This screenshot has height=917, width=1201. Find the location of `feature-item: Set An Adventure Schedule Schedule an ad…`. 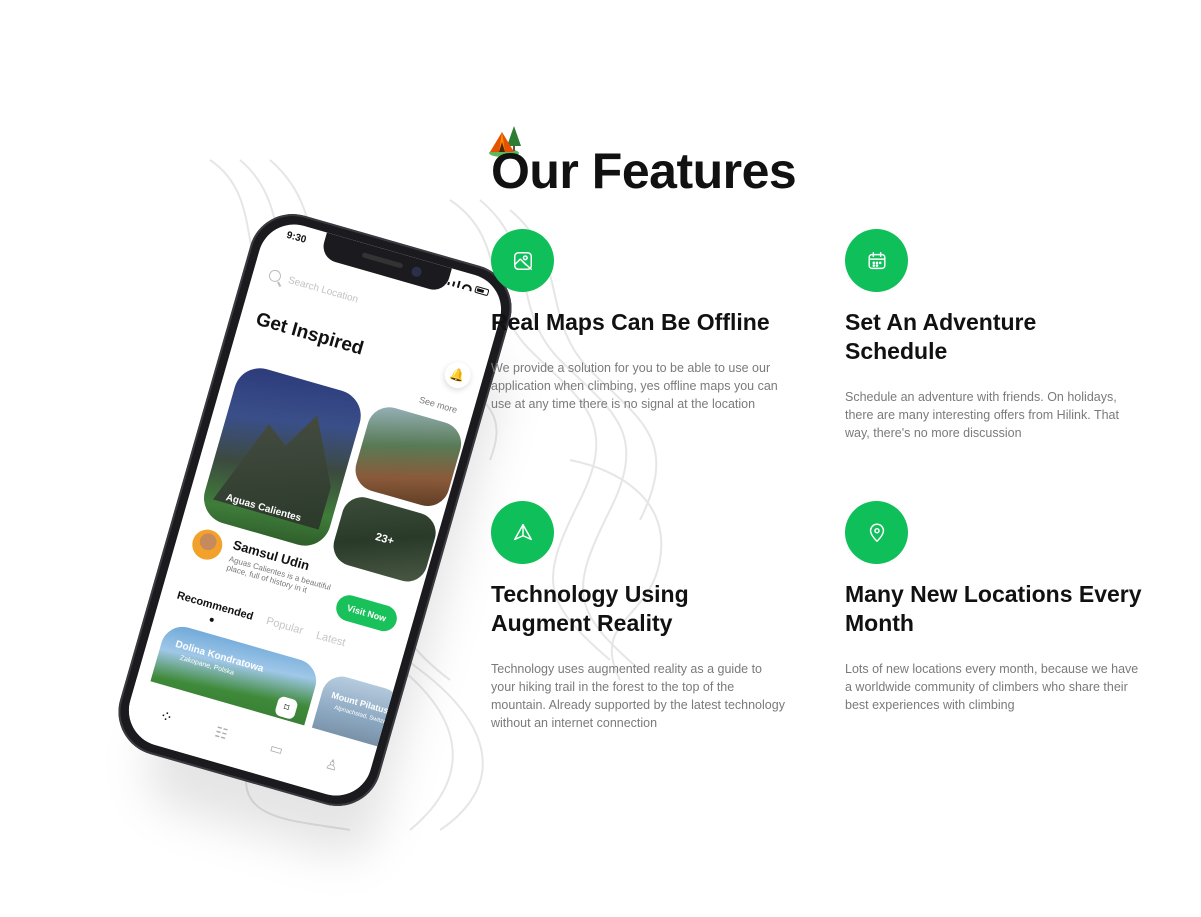

feature-item: Set An Adventure Schedule Schedule an ad… is located at coordinates (992, 335).